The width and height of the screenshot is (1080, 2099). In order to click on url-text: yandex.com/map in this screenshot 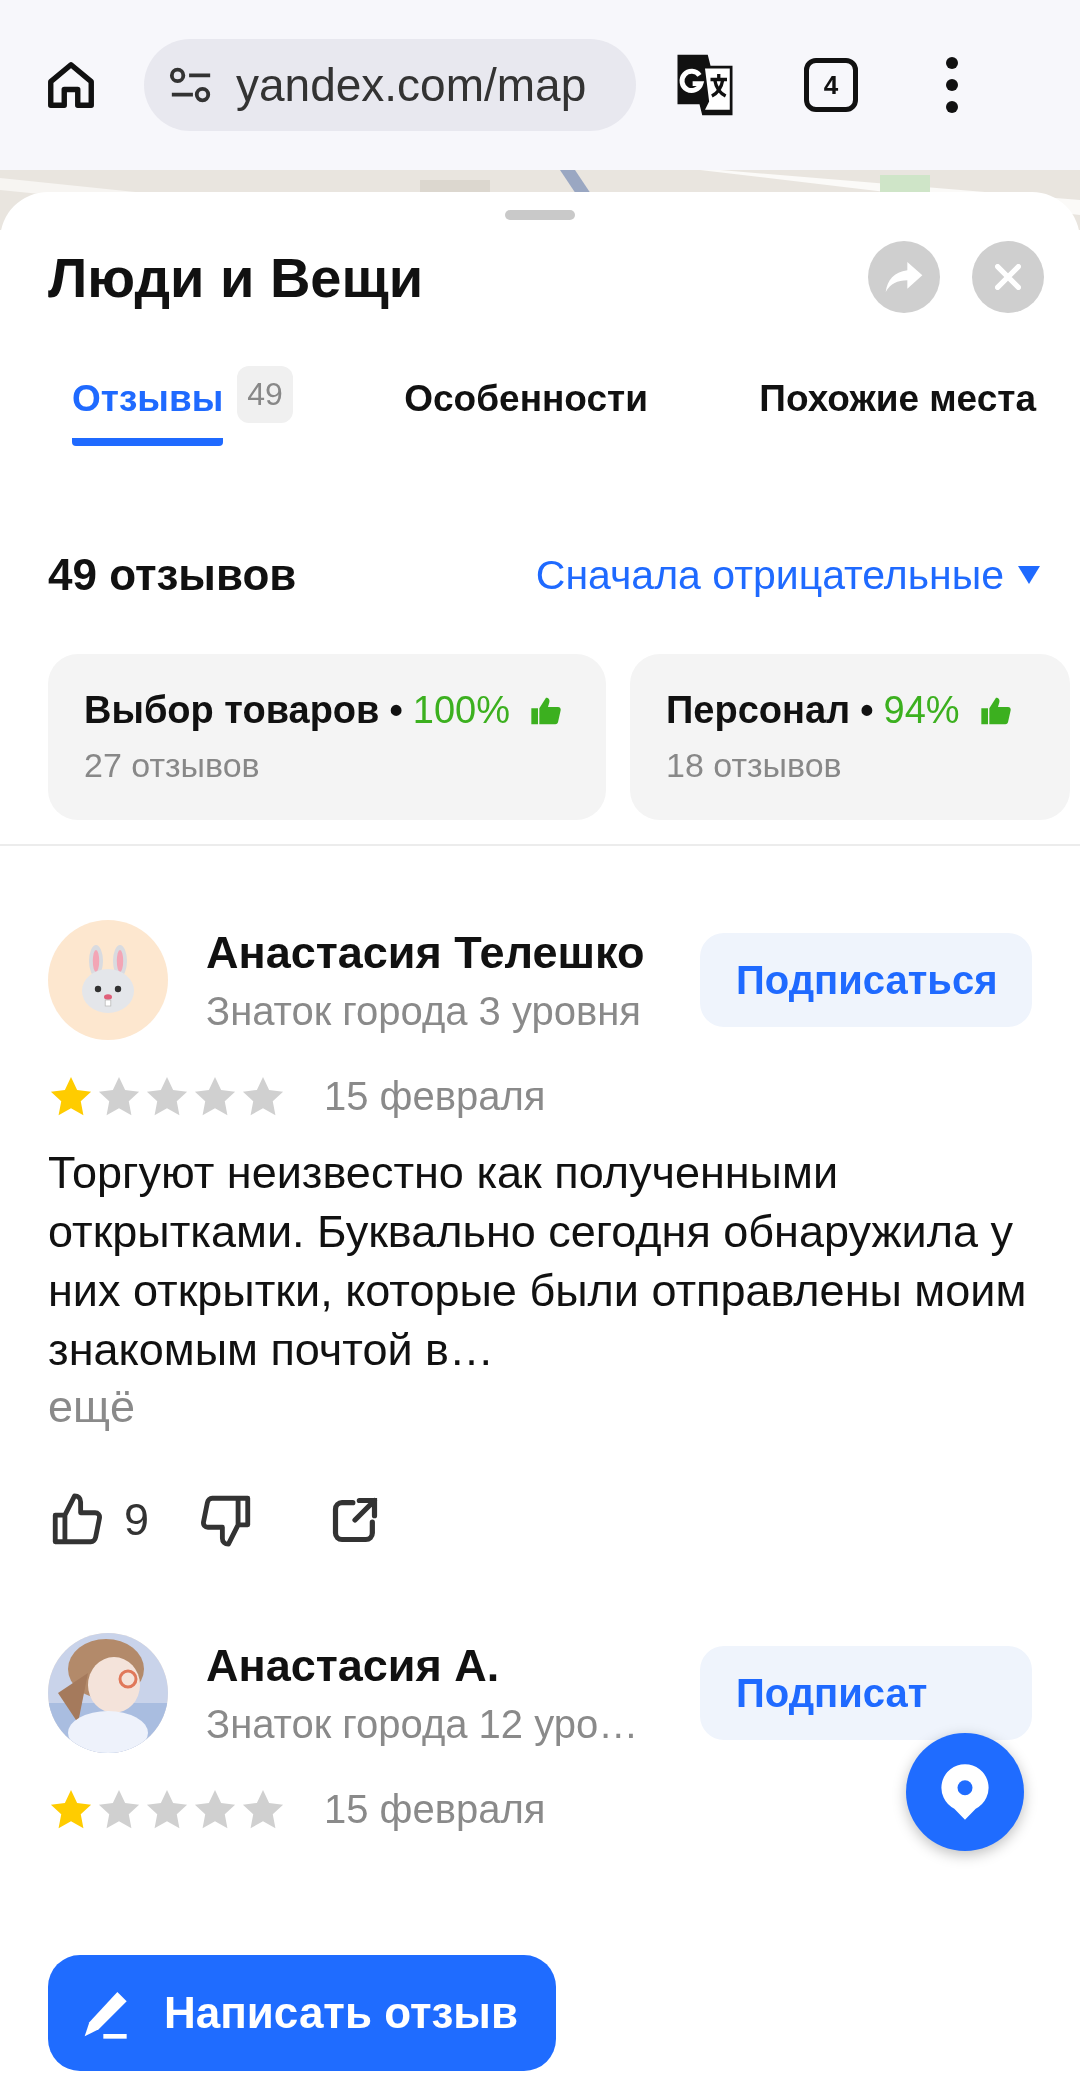, I will do `click(411, 85)`.